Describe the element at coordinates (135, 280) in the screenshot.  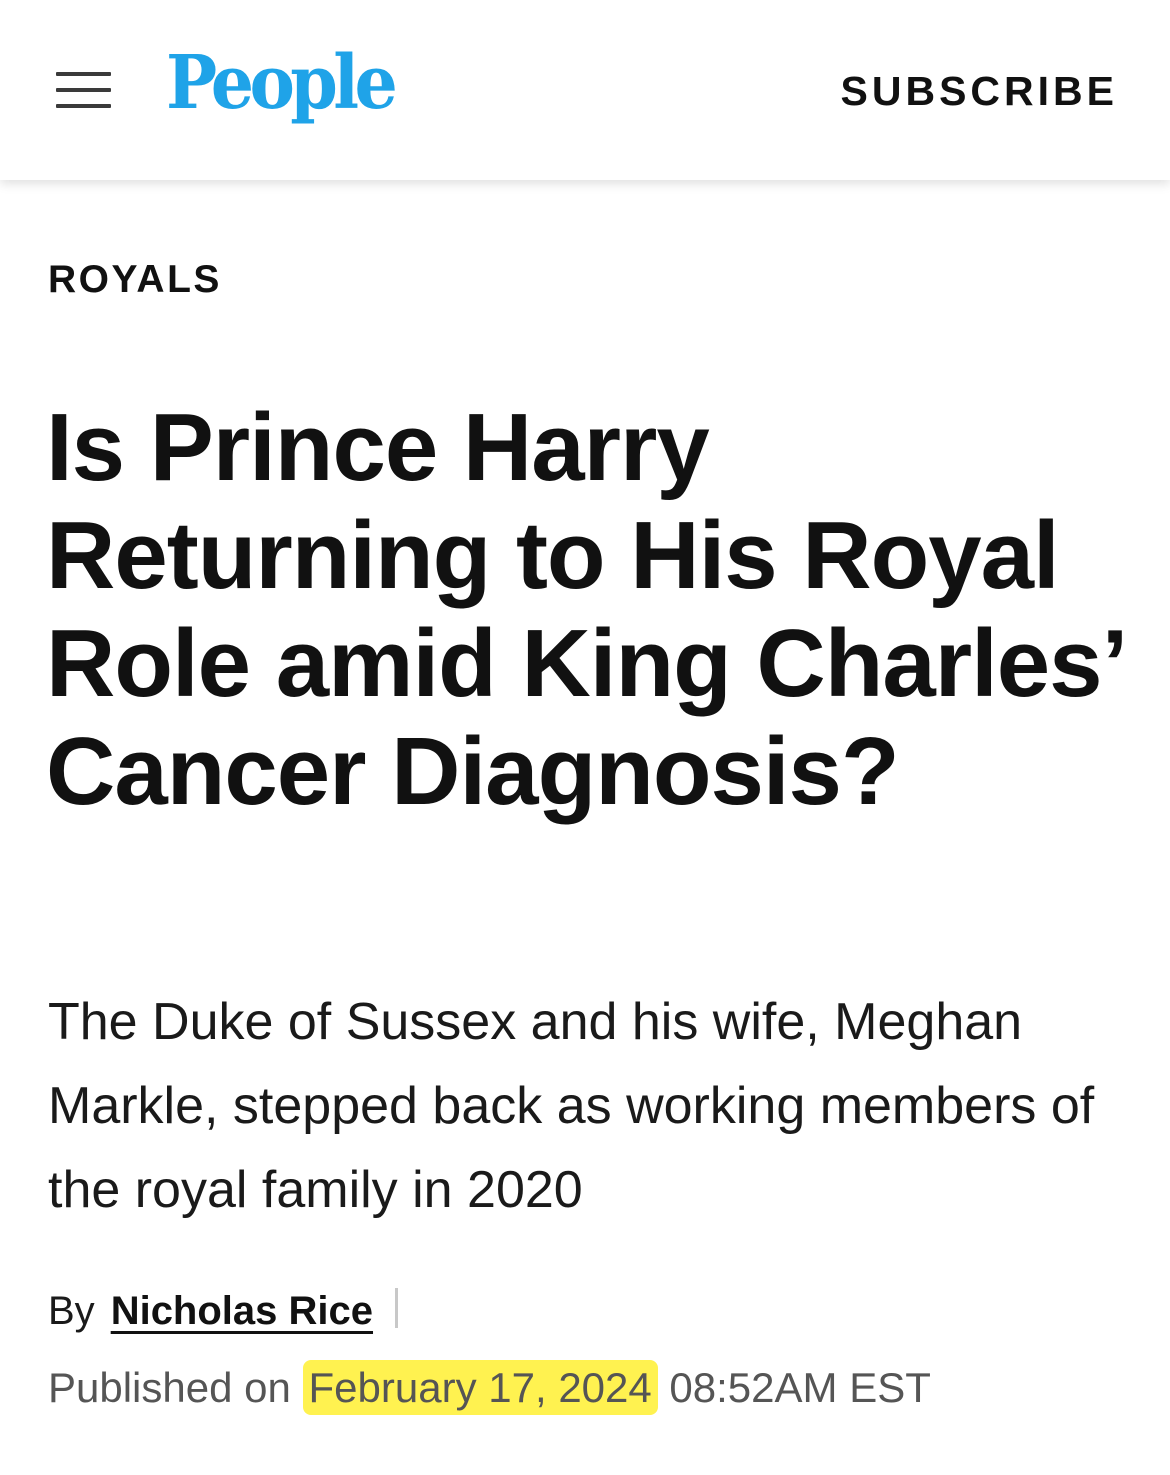
I see `category-link: ROYALS` at that location.